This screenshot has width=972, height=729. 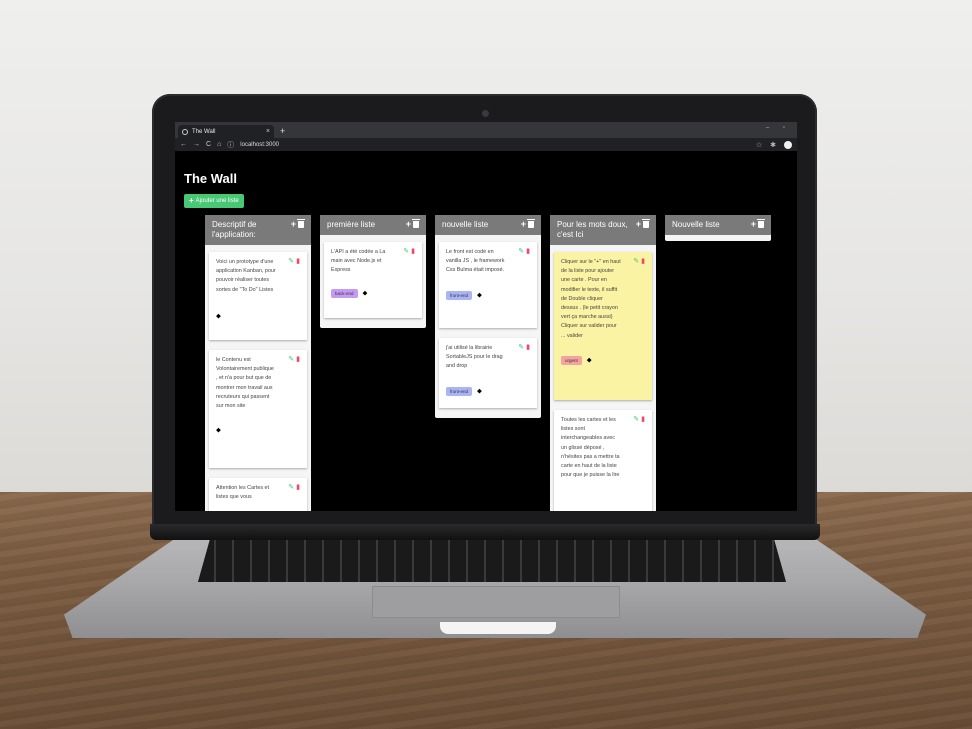 What do you see at coordinates (596, 230) in the screenshot?
I see `list-title: Pour les mots doux, c'est Ici` at bounding box center [596, 230].